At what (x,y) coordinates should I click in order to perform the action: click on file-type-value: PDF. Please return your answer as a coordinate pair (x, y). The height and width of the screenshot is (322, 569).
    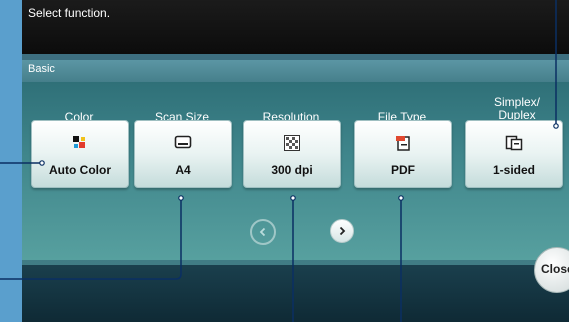
    Looking at the image, I should click on (403, 170).